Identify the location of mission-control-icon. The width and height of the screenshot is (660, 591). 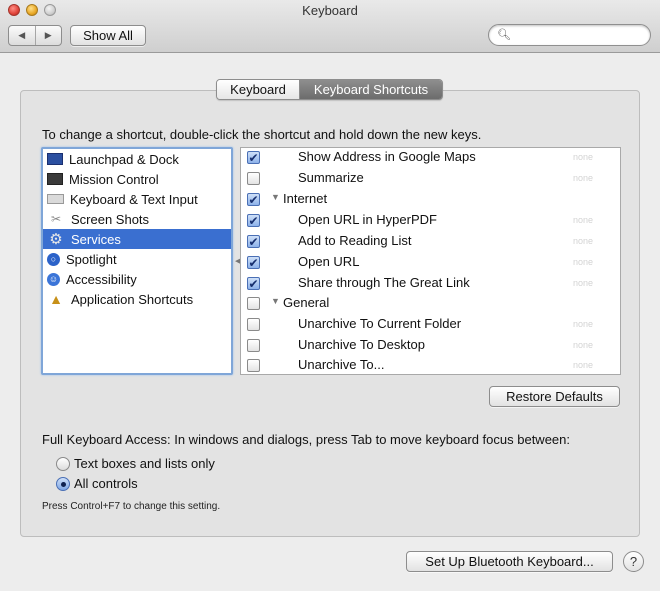
(55, 179).